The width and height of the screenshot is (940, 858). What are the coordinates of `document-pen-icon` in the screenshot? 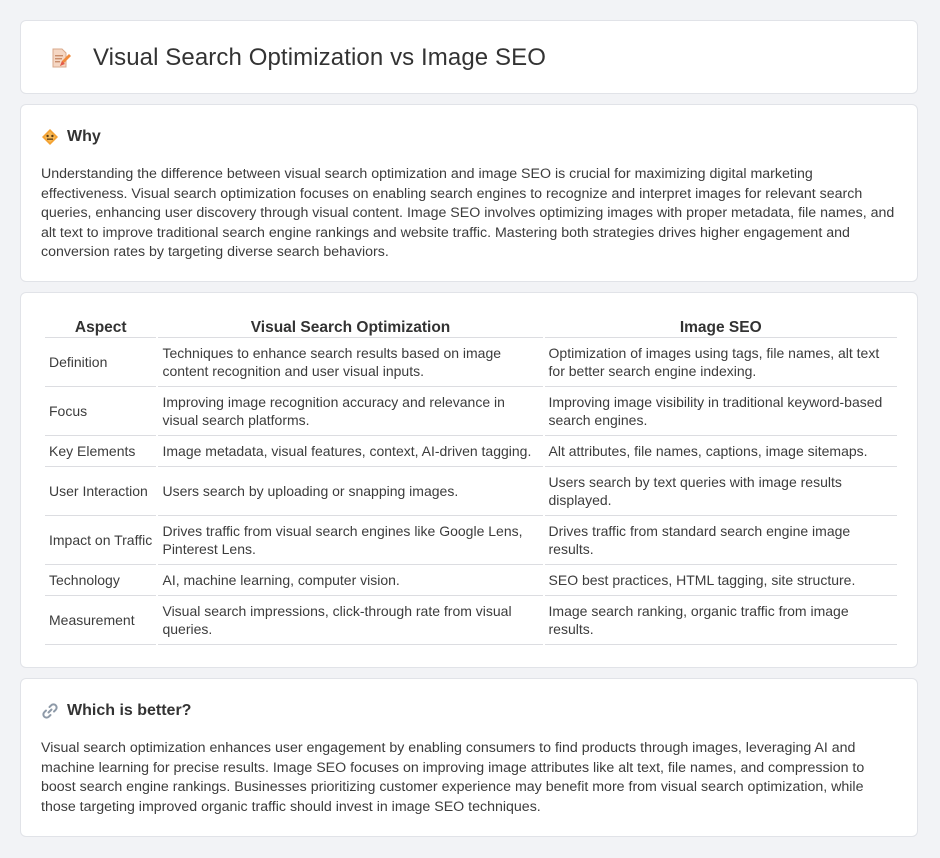 It's located at (61, 58).